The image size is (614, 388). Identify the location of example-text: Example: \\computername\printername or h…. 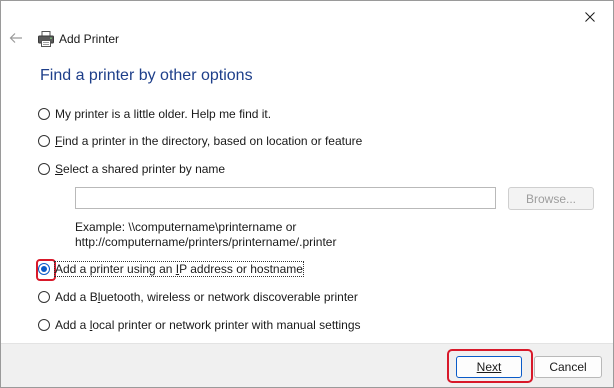
(205, 235).